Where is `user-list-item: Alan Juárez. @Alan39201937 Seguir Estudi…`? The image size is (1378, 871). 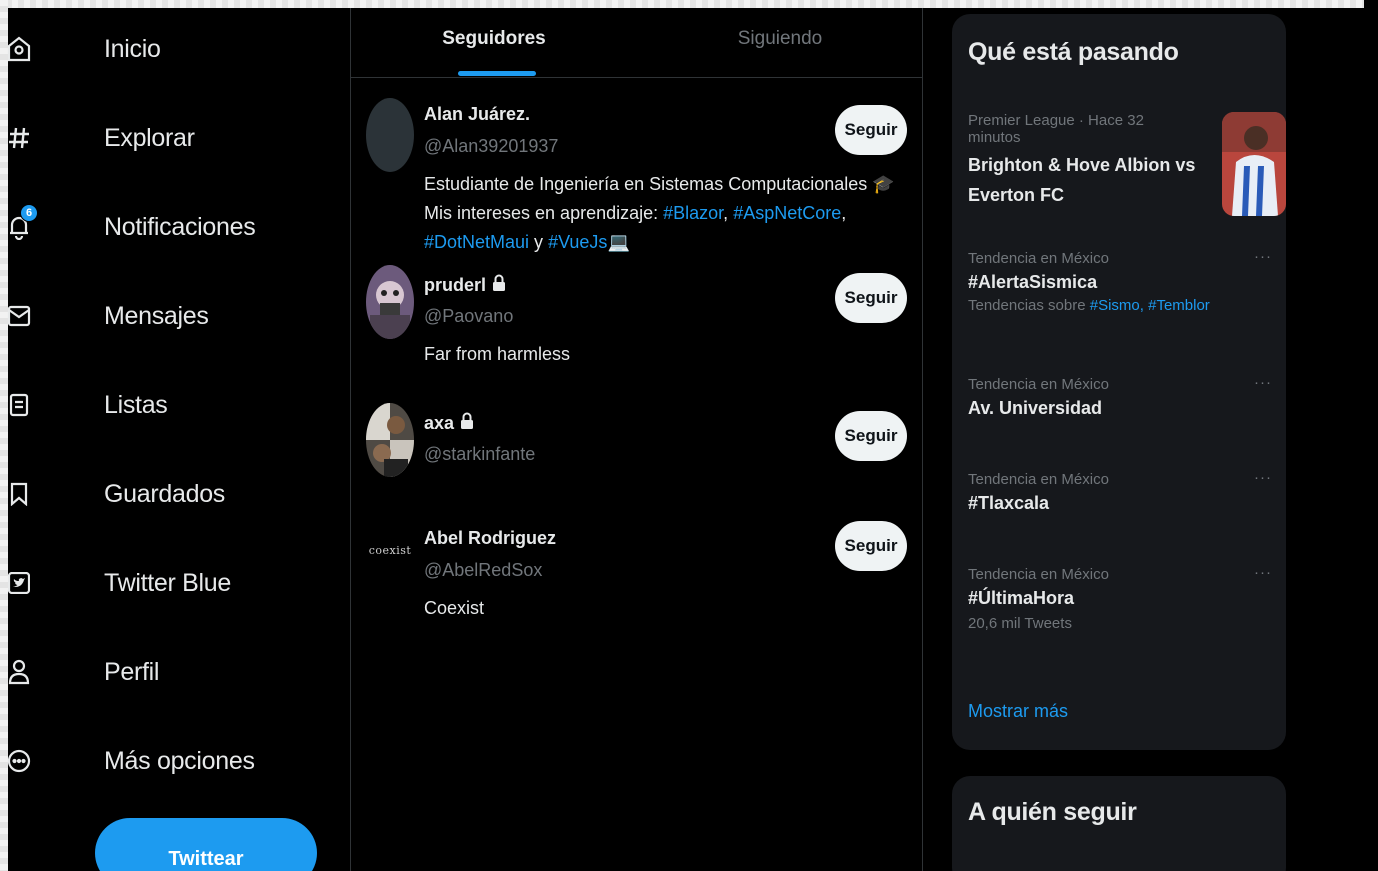 user-list-item: Alan Juárez. @Alan39201937 Seguir Estudi… is located at coordinates (637, 173).